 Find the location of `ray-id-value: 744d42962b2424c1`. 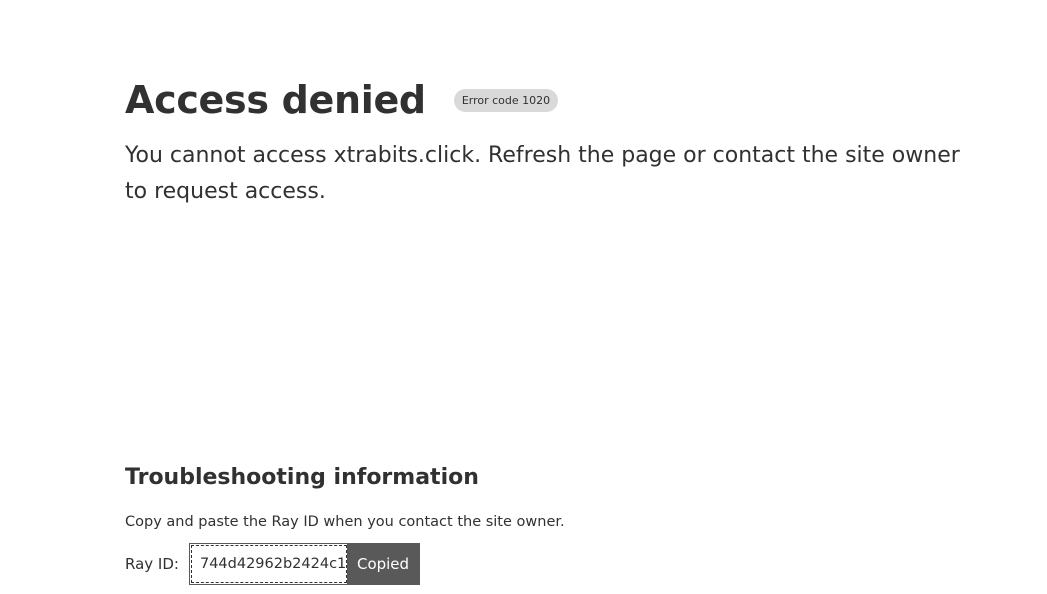

ray-id-value: 744d42962b2424c1 is located at coordinates (268, 564).